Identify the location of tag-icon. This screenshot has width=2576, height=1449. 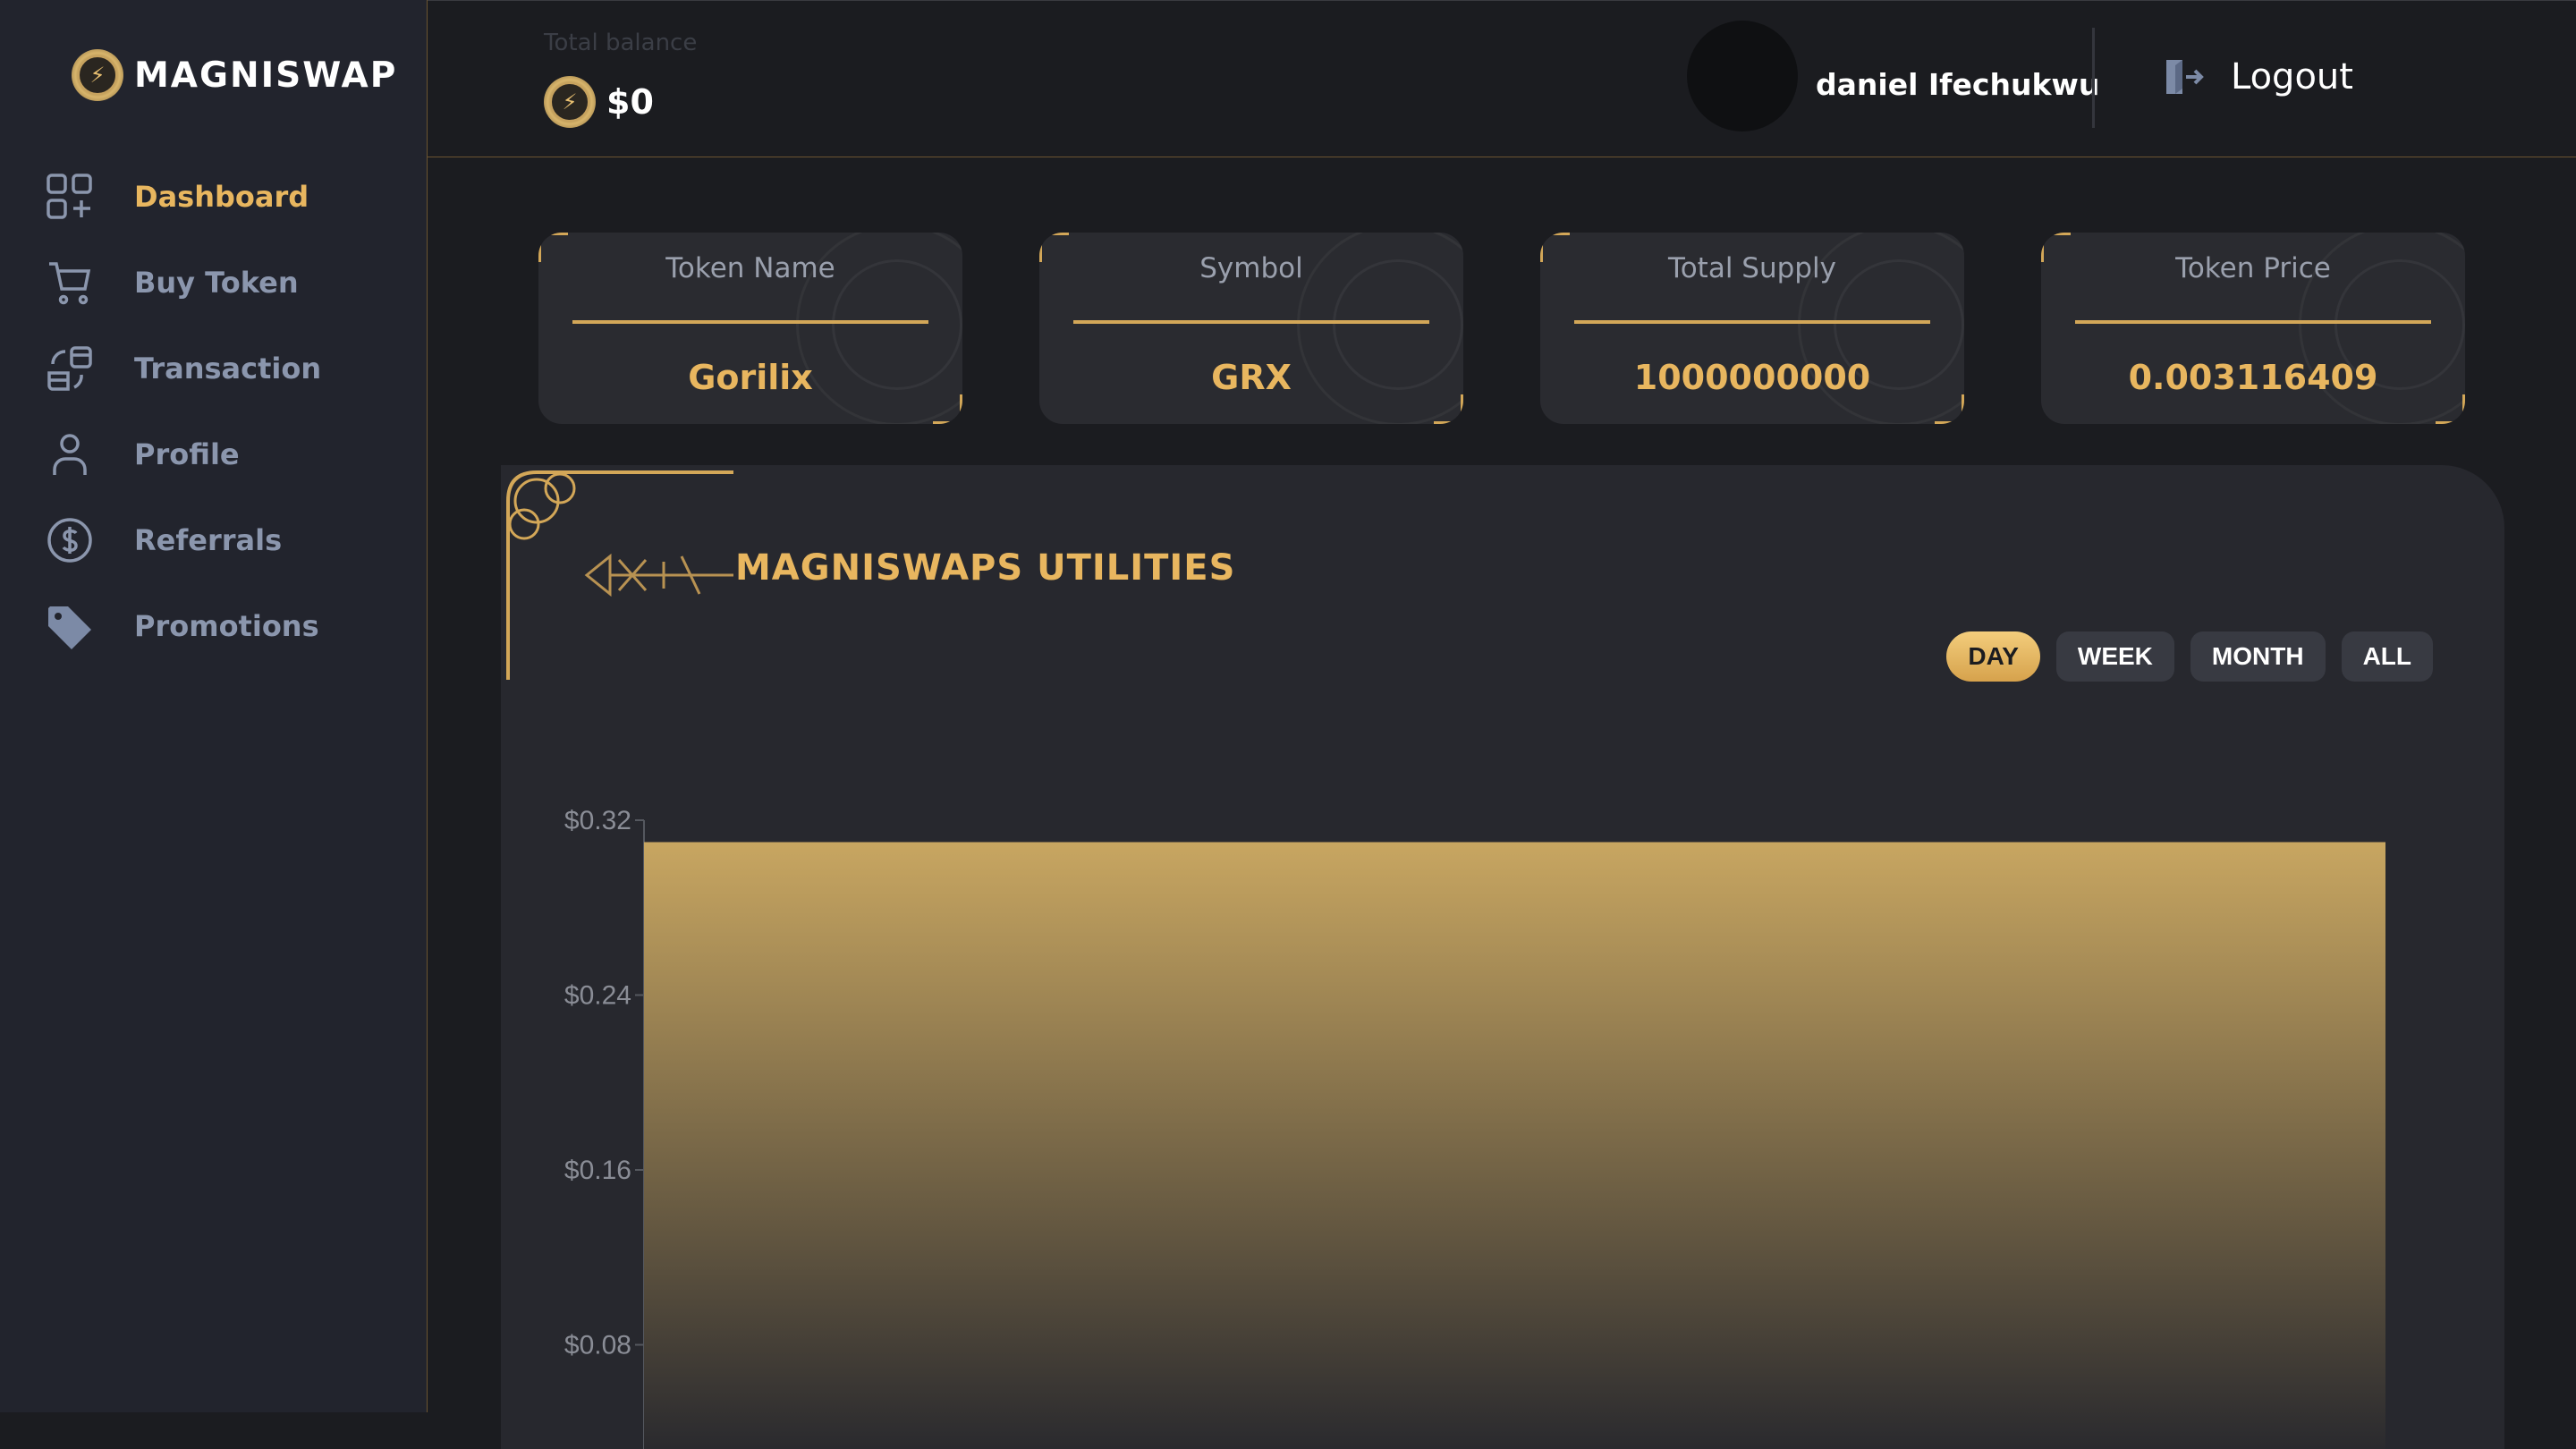
(70, 626).